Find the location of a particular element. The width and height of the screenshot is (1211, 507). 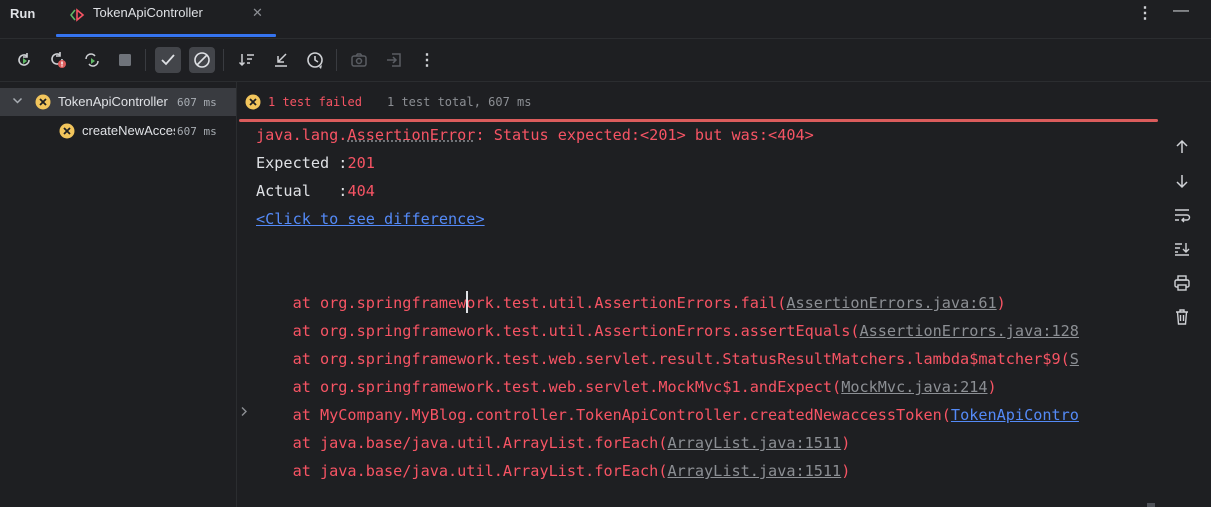

see-difference-link: <Click to see difference> is located at coordinates (370, 219).